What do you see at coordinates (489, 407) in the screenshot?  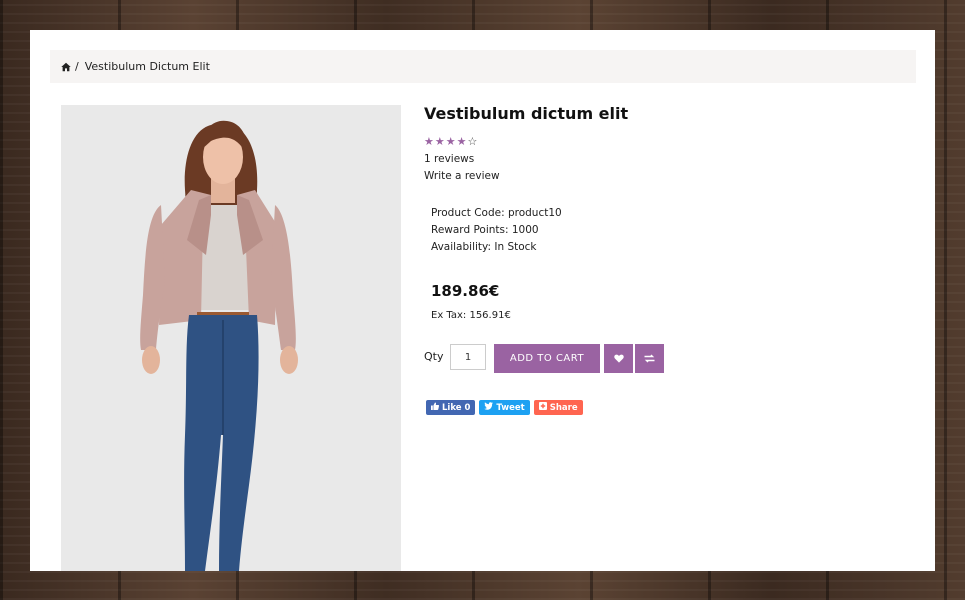 I see `twitter-icon` at bounding box center [489, 407].